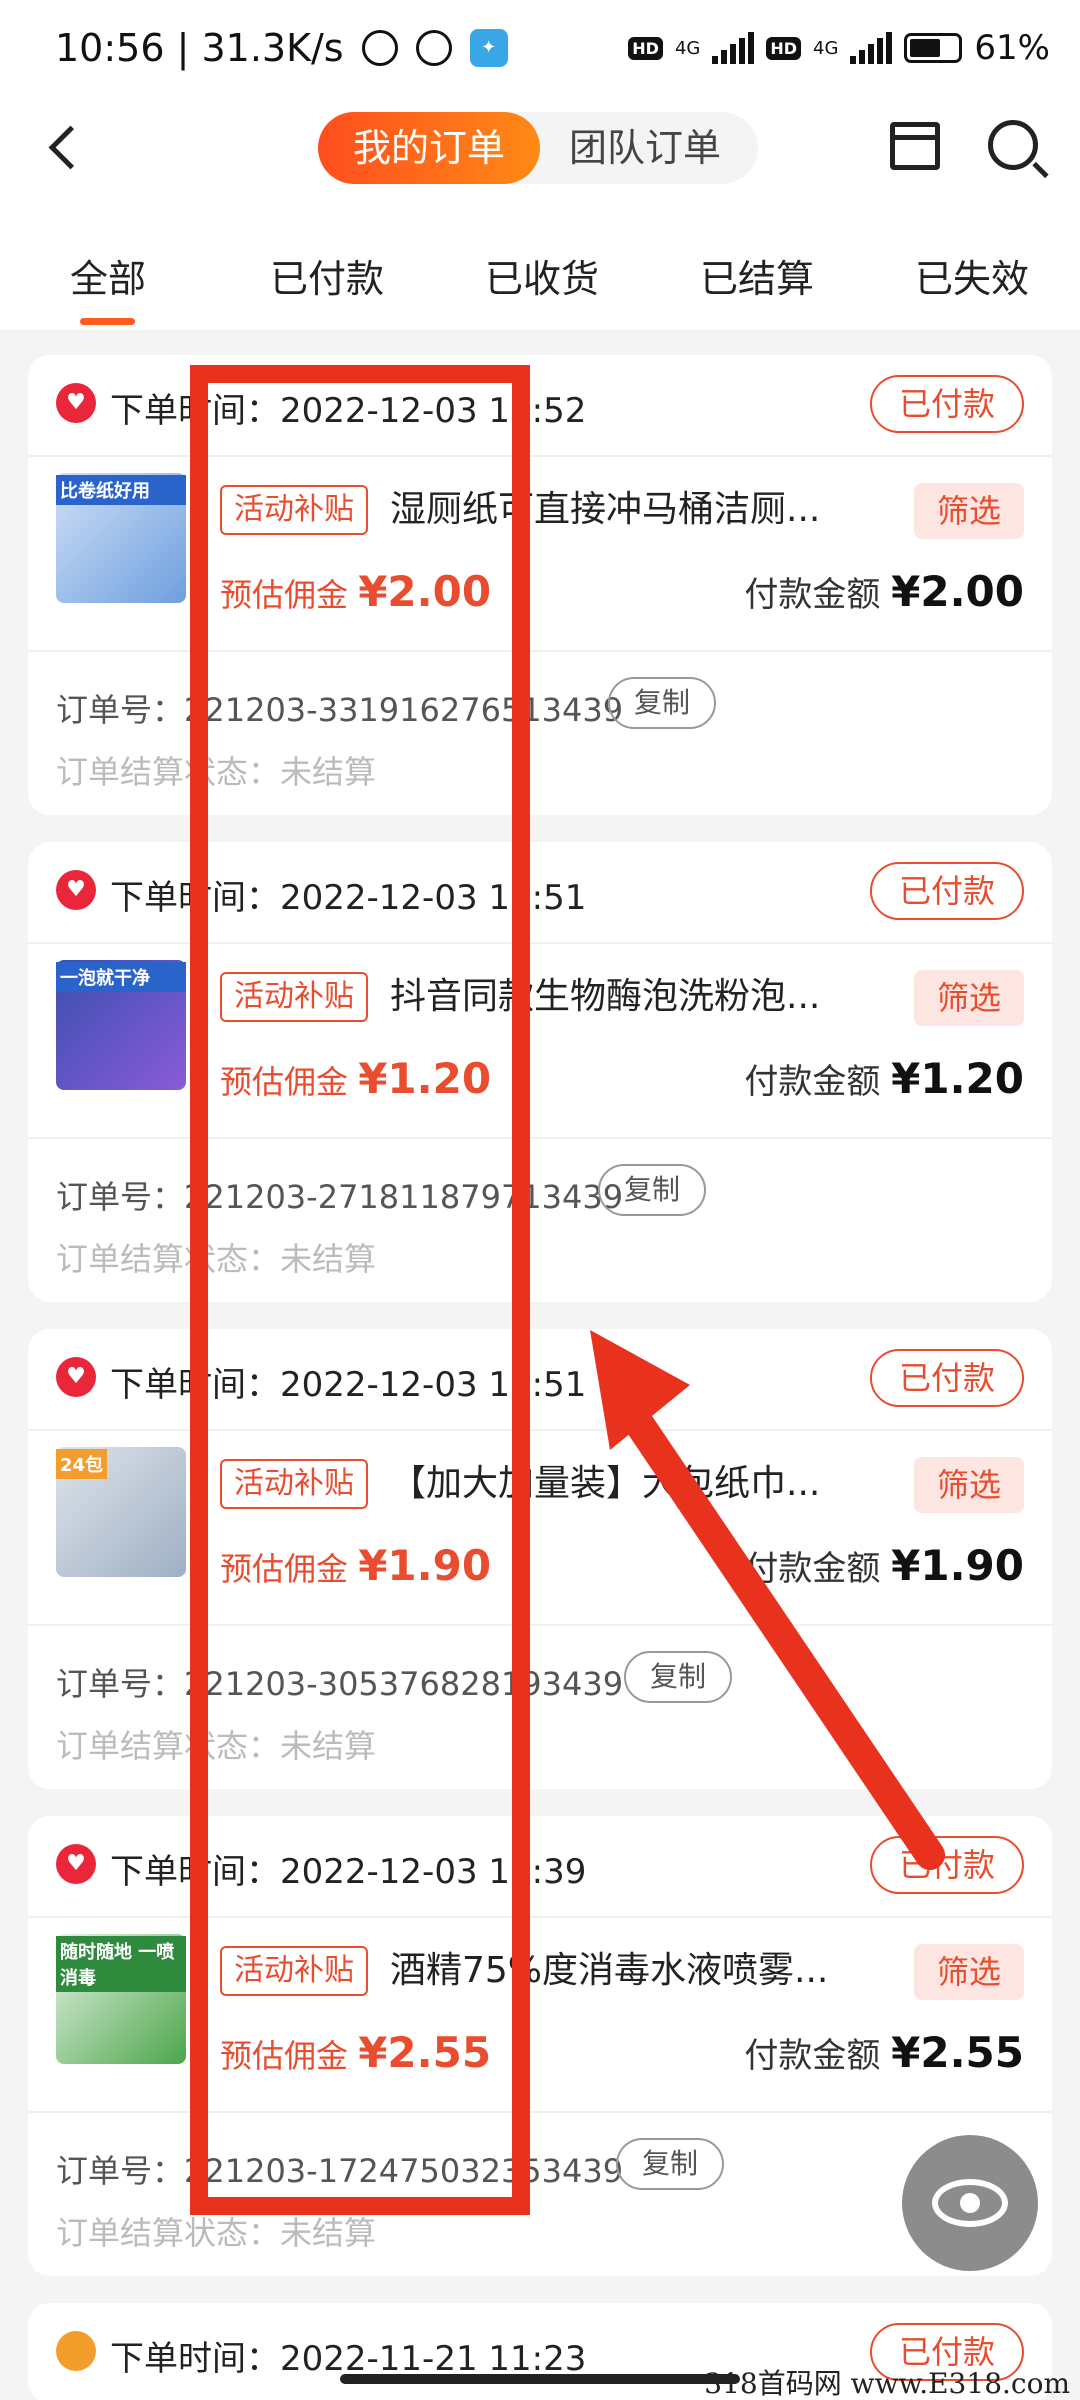 Image resolution: width=1080 pixels, height=2400 pixels. What do you see at coordinates (488, 48) in the screenshot?
I see `app-notification-icon: ✦` at bounding box center [488, 48].